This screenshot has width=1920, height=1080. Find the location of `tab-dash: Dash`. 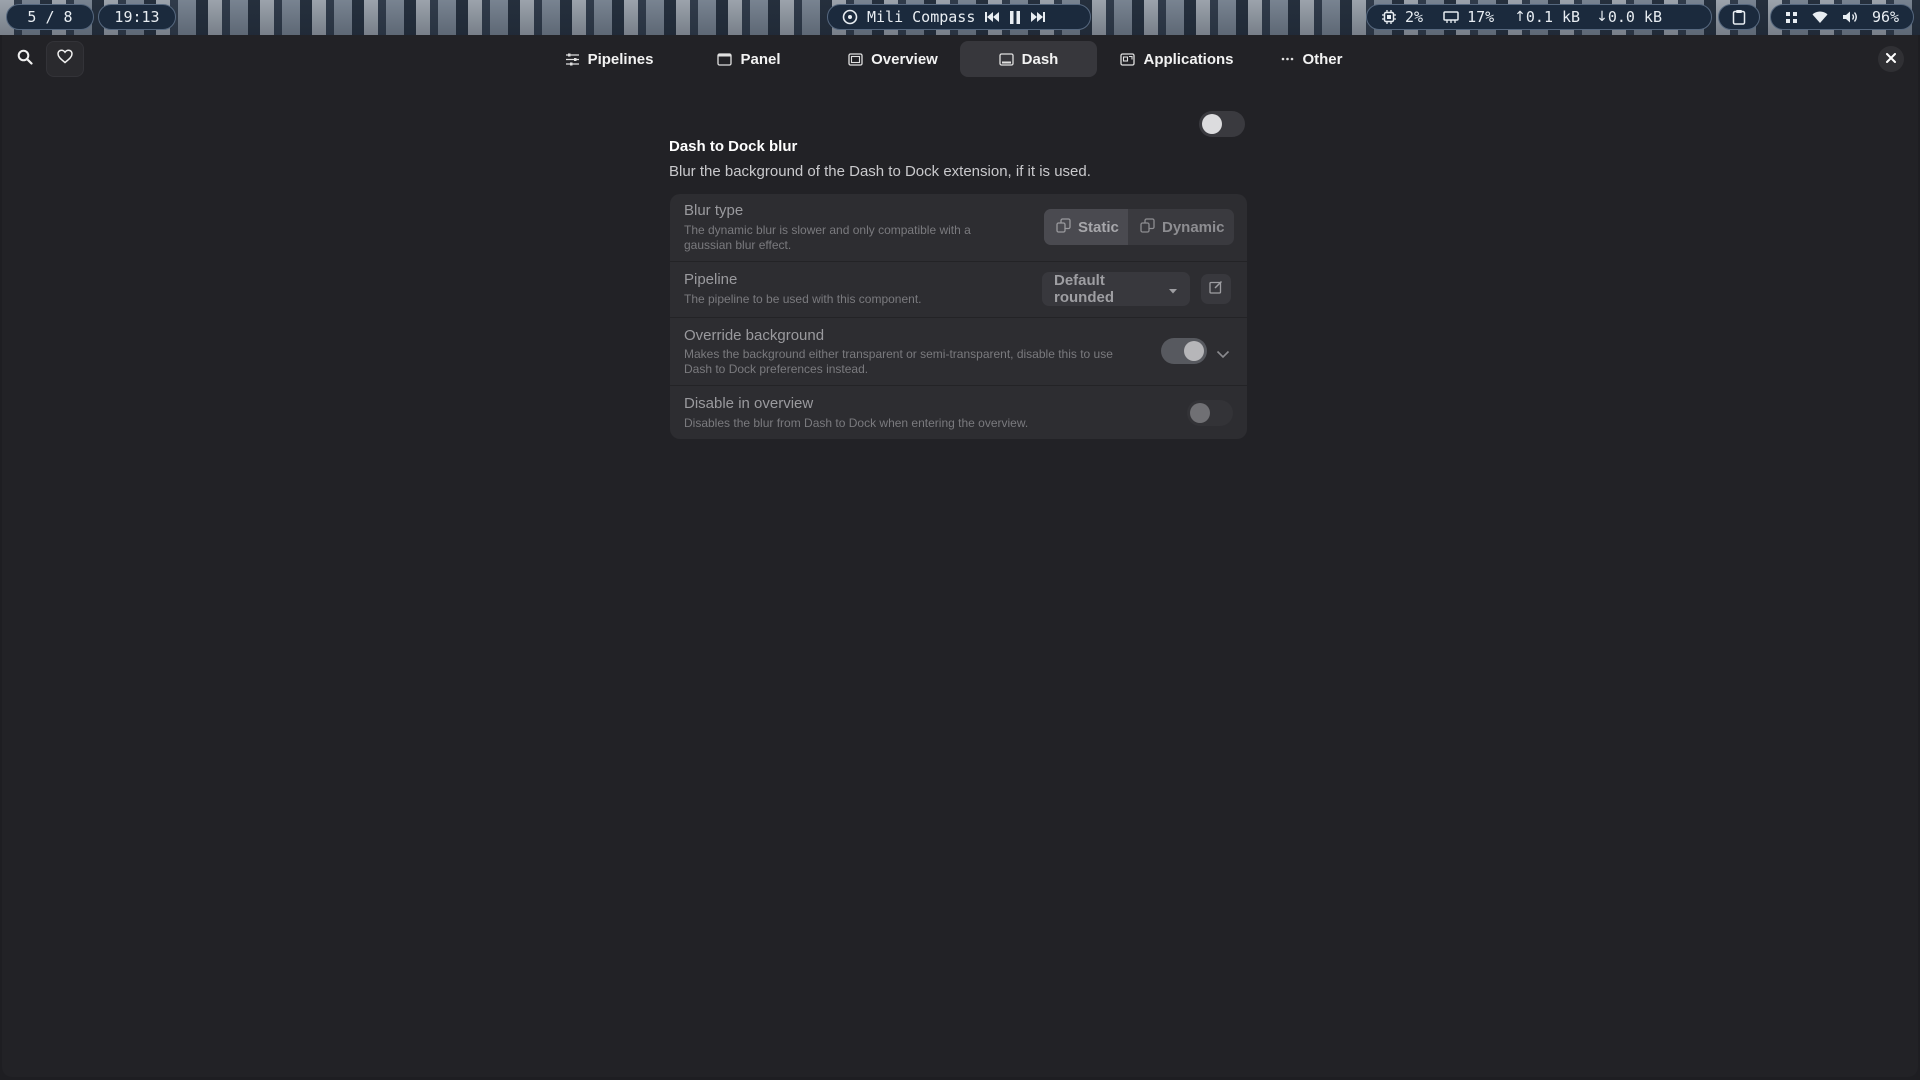

tab-dash: Dash is located at coordinates (1028, 59).